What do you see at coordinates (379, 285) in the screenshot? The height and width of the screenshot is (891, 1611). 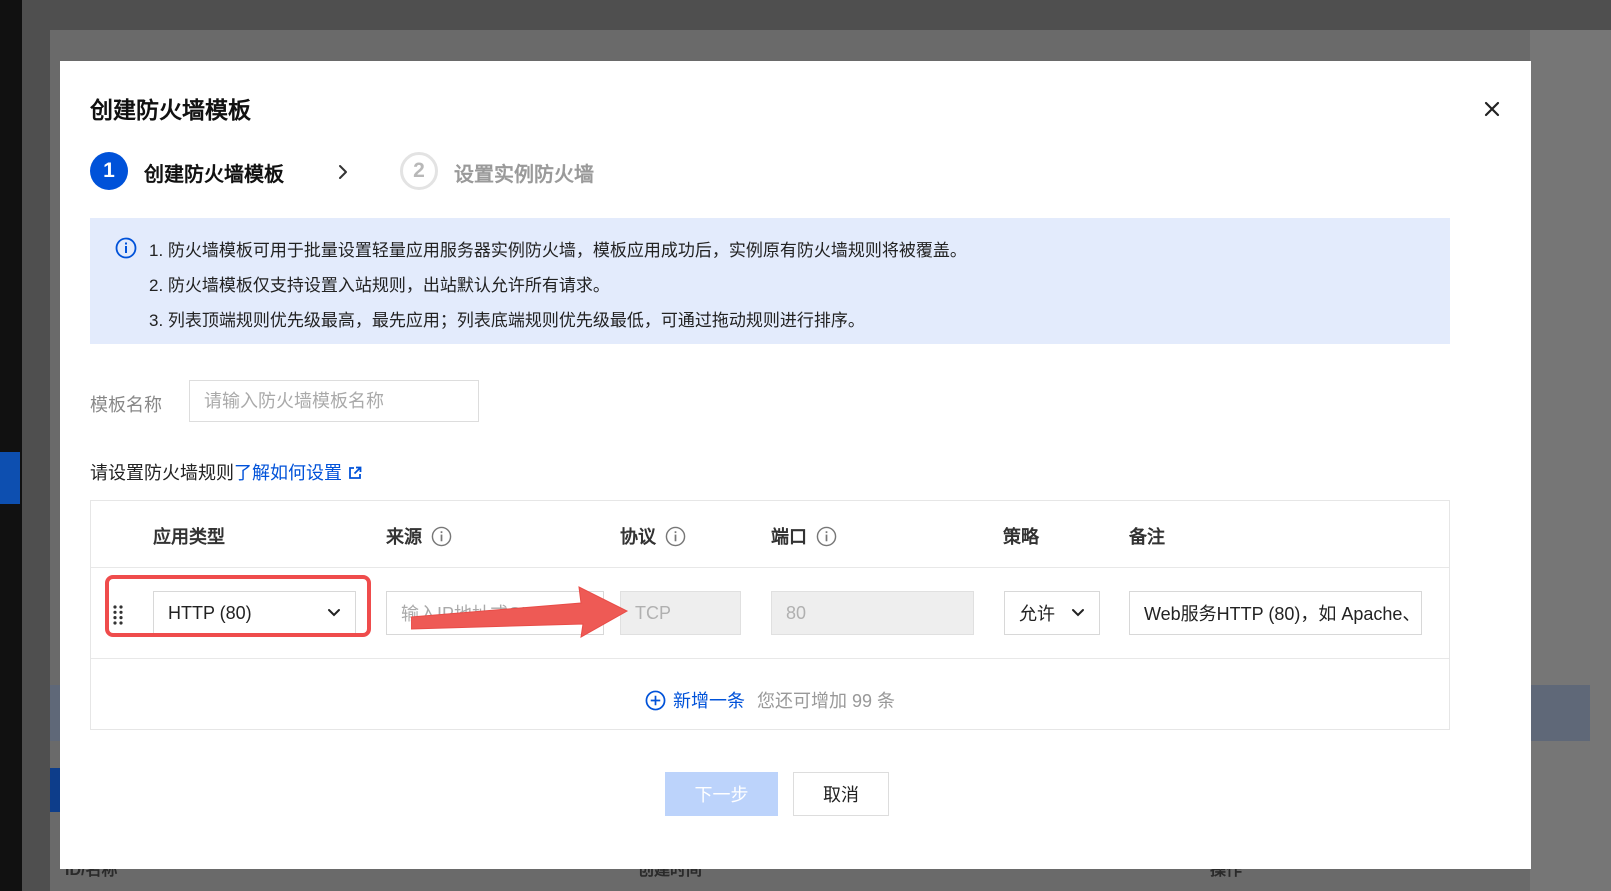 I see `notice-line-2: 2. 防火墙模板仅支持设置入站规则，出站默认允许所有请求。` at bounding box center [379, 285].